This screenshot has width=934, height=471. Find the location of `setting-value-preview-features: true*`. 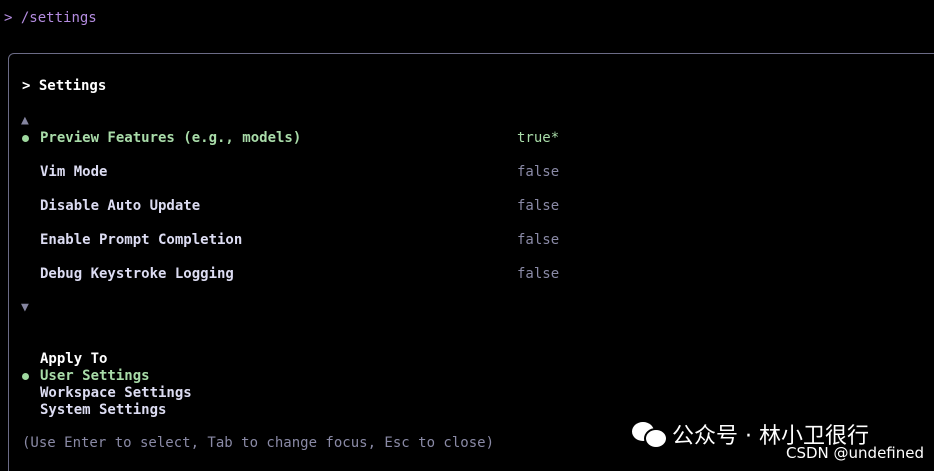

setting-value-preview-features: true* is located at coordinates (538, 138).